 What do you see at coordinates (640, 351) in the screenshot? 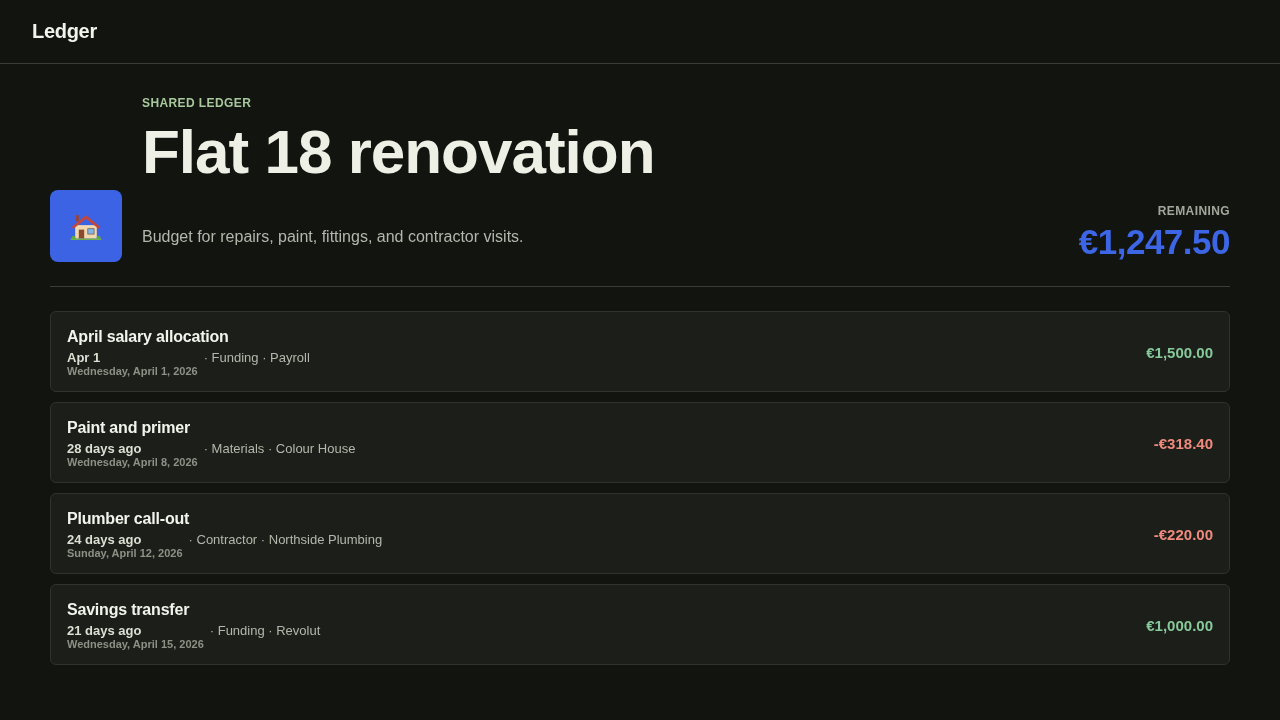
I see `transaction-card: April salary allocation Apr 1 Wednesday, April 1, 2026 · Funding · Payroll €1,500.00` at bounding box center [640, 351].